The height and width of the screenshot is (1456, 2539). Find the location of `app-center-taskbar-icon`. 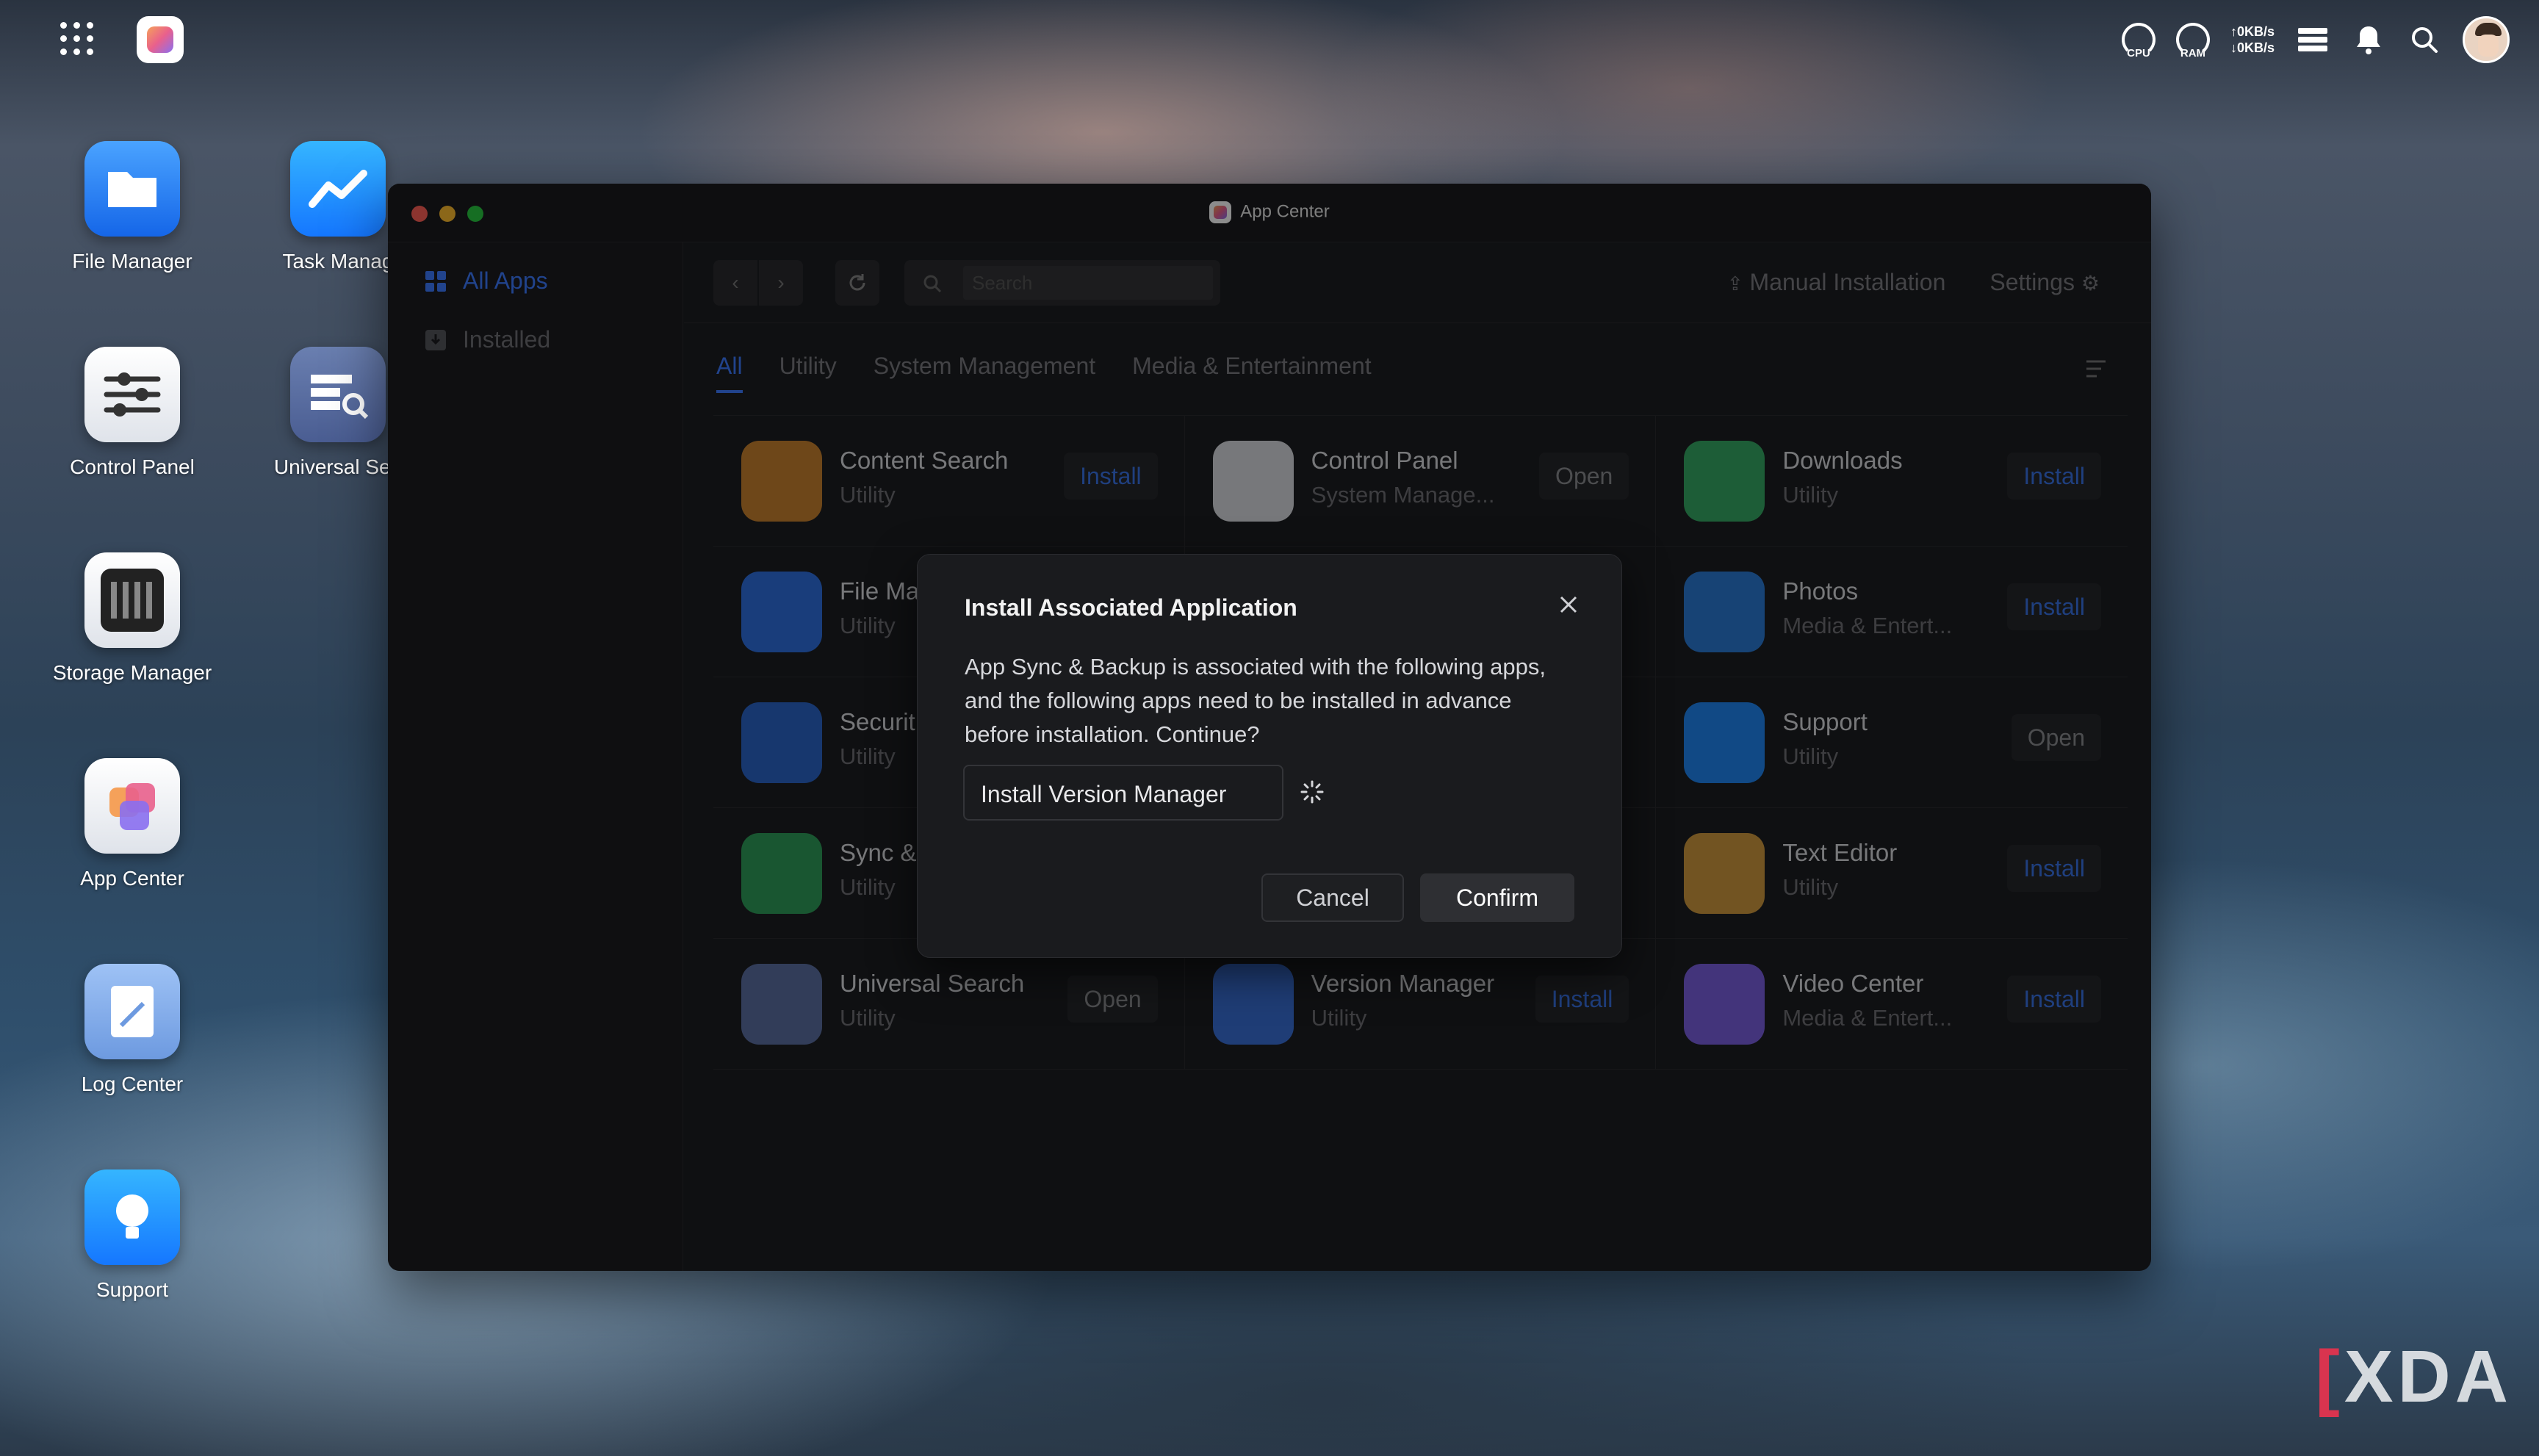

app-center-taskbar-icon is located at coordinates (160, 39).